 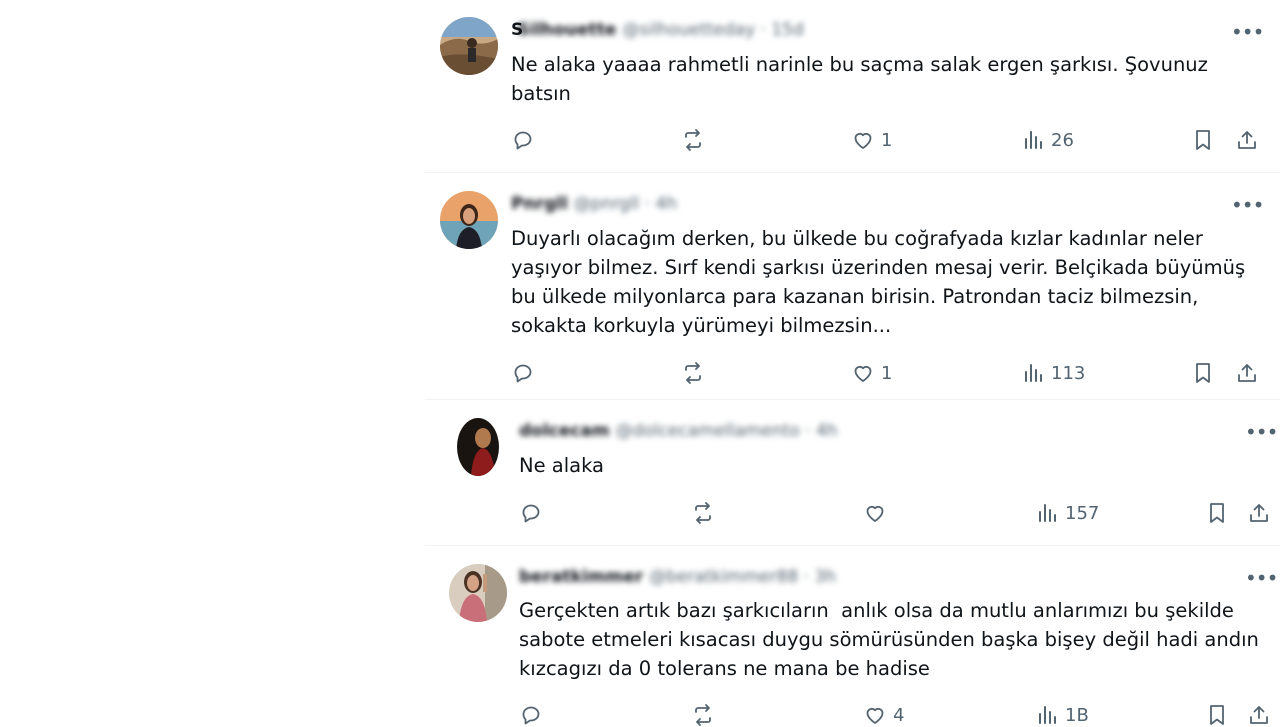 I want to click on view-count: 1B, so click(x=1077, y=715).